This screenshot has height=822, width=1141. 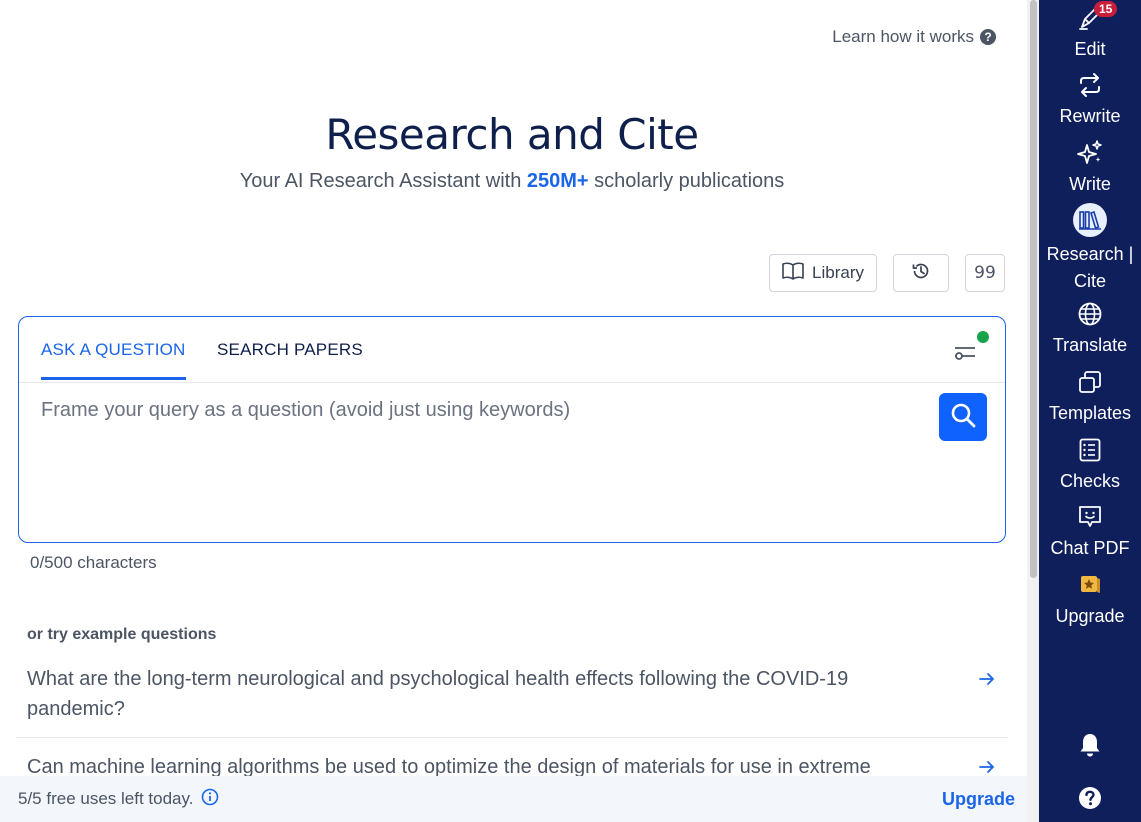 I want to click on tab-search-papers: SEARCH PAPERS, so click(x=290, y=350).